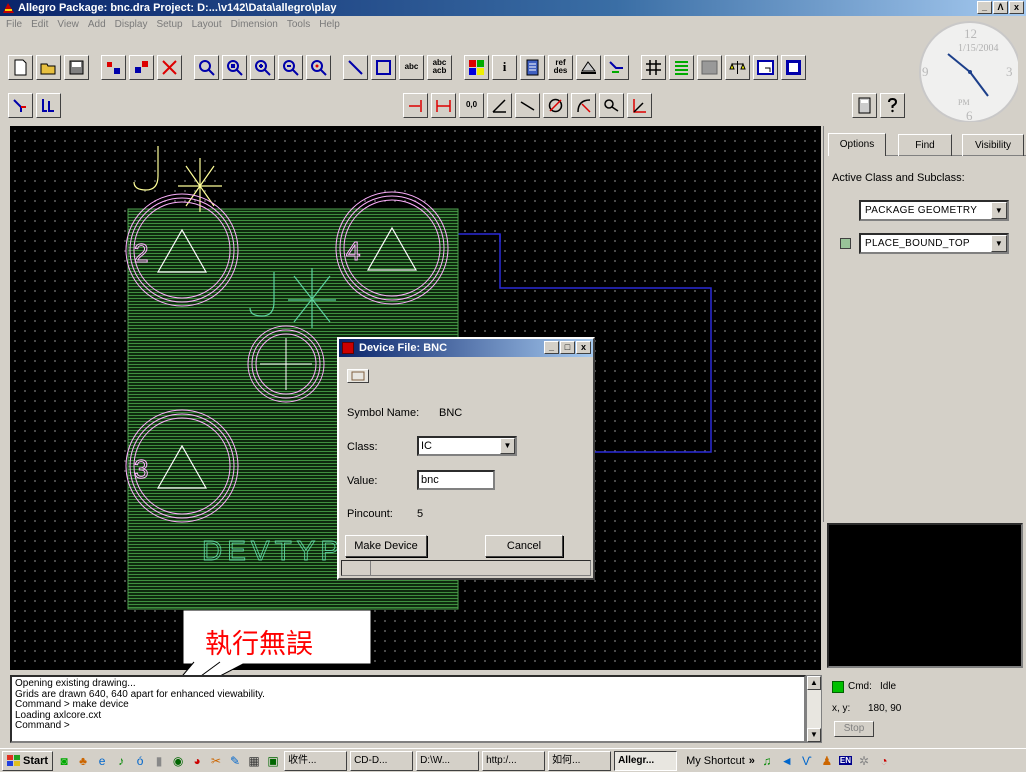 The image size is (1026, 772). What do you see at coordinates (999, 210) in the screenshot?
I see `class-select-dropdown-icon: ▼` at bounding box center [999, 210].